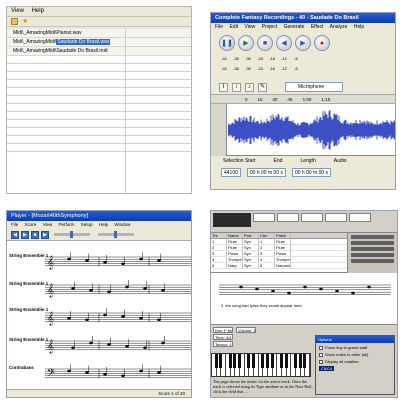 This screenshot has height=402, width=402. What do you see at coordinates (270, 27) in the screenshot?
I see `menu-project: Project` at bounding box center [270, 27].